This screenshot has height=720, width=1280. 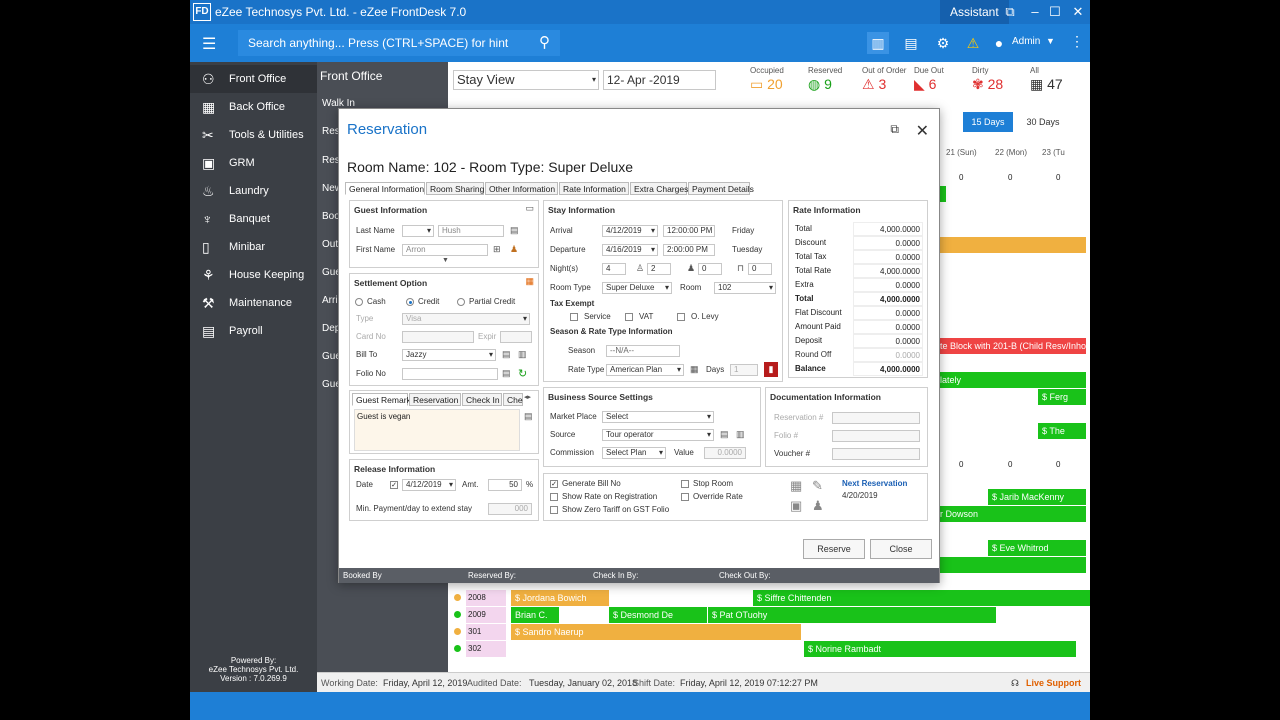 What do you see at coordinates (510, 509) in the screenshot?
I see `min-payment-field: 000` at bounding box center [510, 509].